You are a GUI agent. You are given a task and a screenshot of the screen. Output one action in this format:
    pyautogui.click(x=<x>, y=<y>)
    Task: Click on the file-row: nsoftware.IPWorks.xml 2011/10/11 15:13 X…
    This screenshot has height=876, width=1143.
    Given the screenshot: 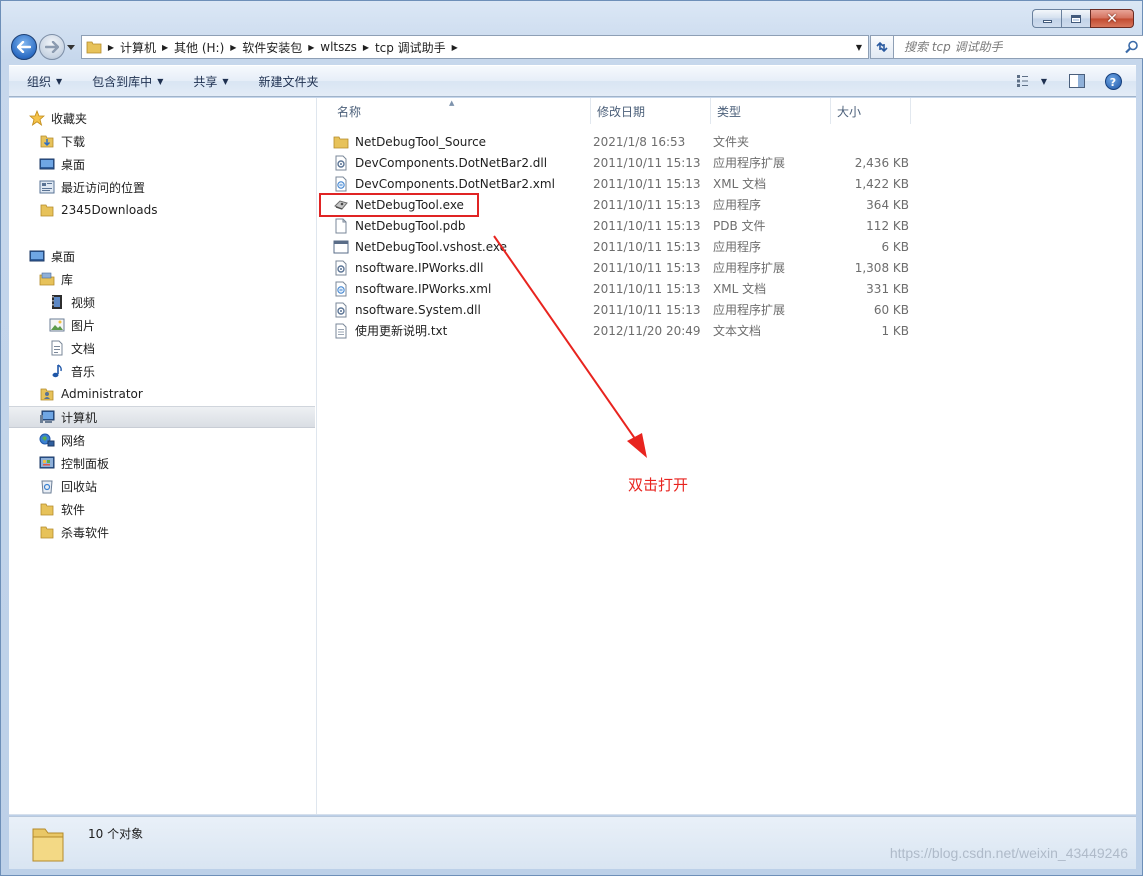 What is the action you would take?
    pyautogui.click(x=621, y=288)
    